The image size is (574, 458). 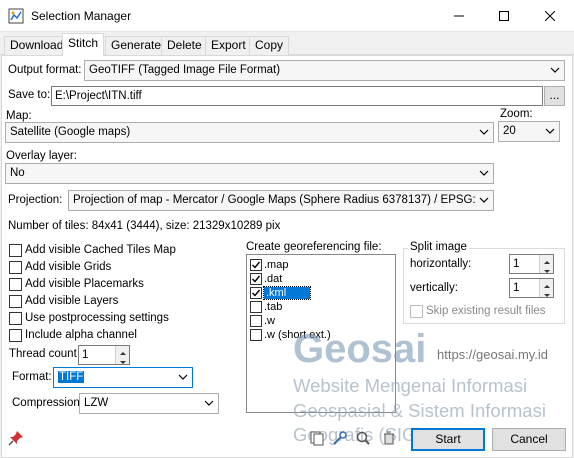 I want to click on tab-generate: Generate, so click(x=136, y=45).